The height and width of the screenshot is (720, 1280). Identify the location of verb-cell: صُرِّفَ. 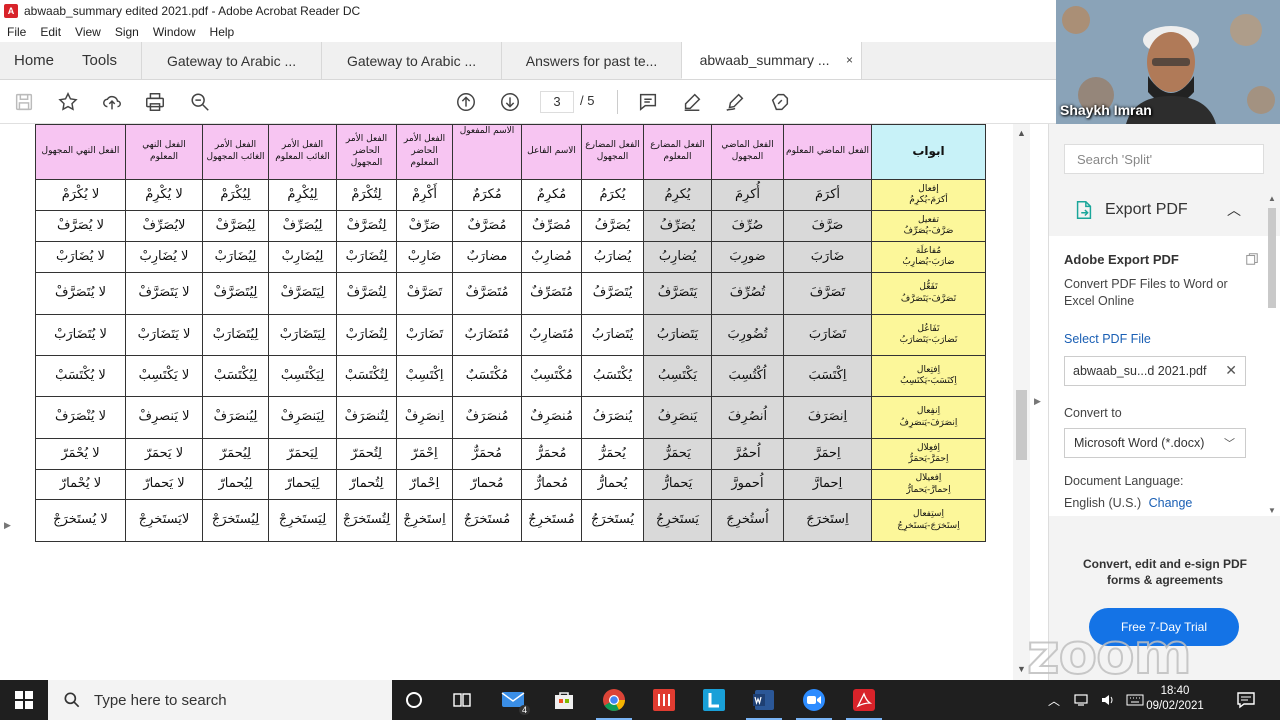
(747, 226).